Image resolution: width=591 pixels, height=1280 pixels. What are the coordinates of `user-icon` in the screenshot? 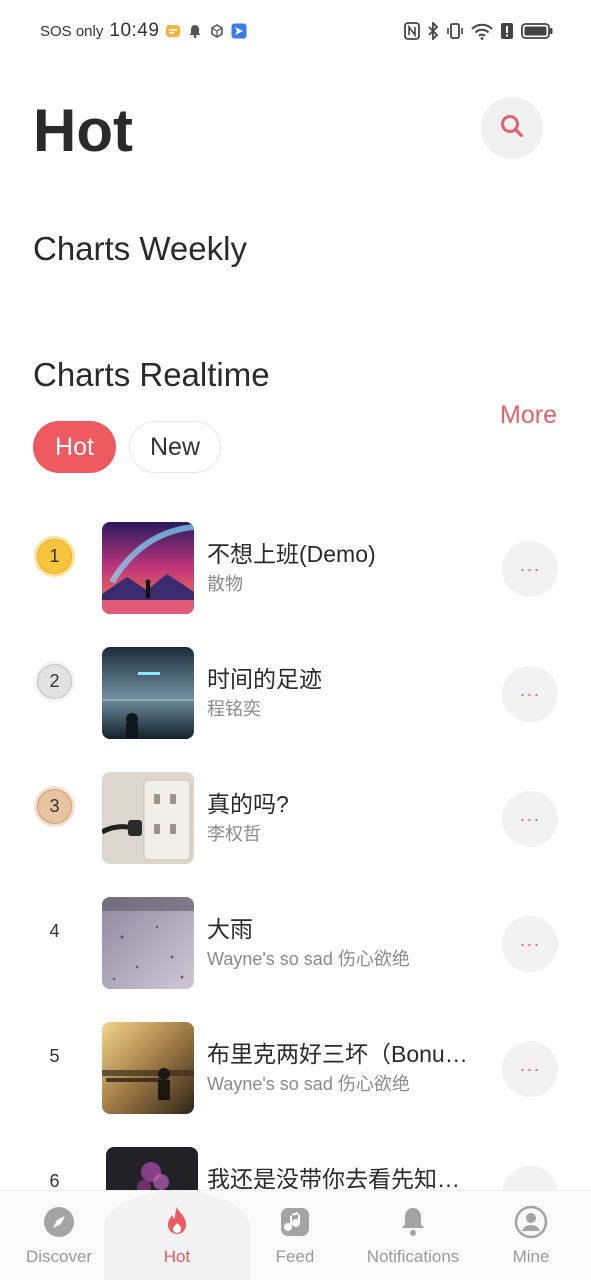 It's located at (531, 1222).